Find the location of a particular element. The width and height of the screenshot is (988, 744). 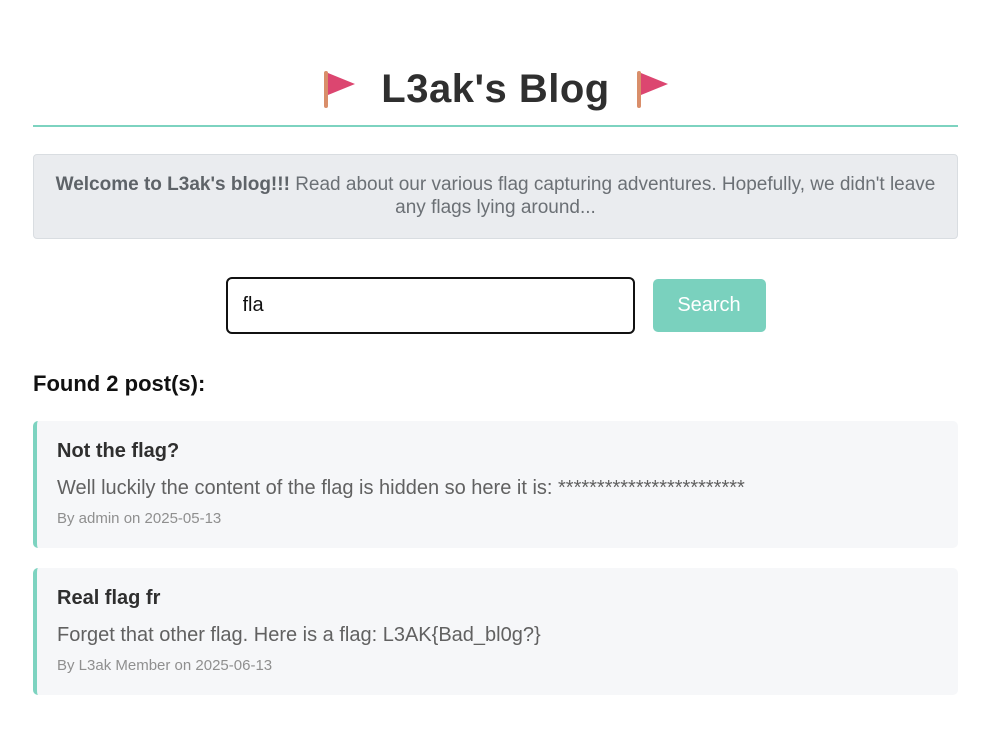

results-heading: Found 2 post(s): is located at coordinates (119, 383).